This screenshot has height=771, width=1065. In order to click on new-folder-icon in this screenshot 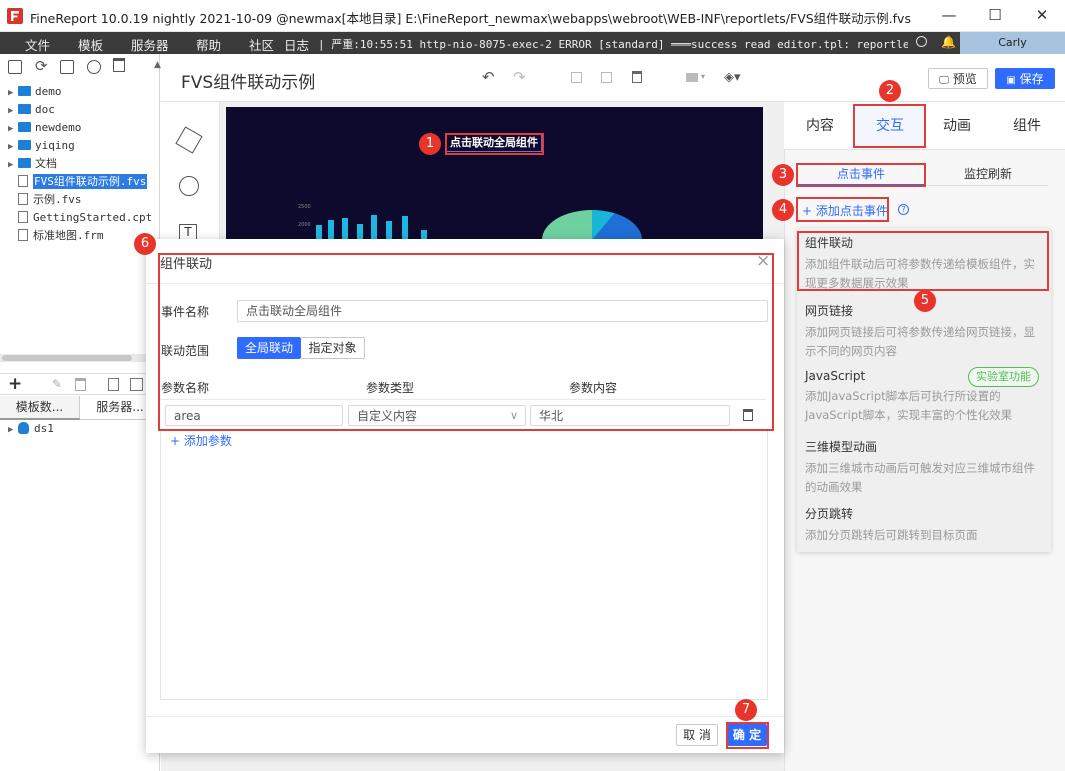, I will do `click(15, 67)`.